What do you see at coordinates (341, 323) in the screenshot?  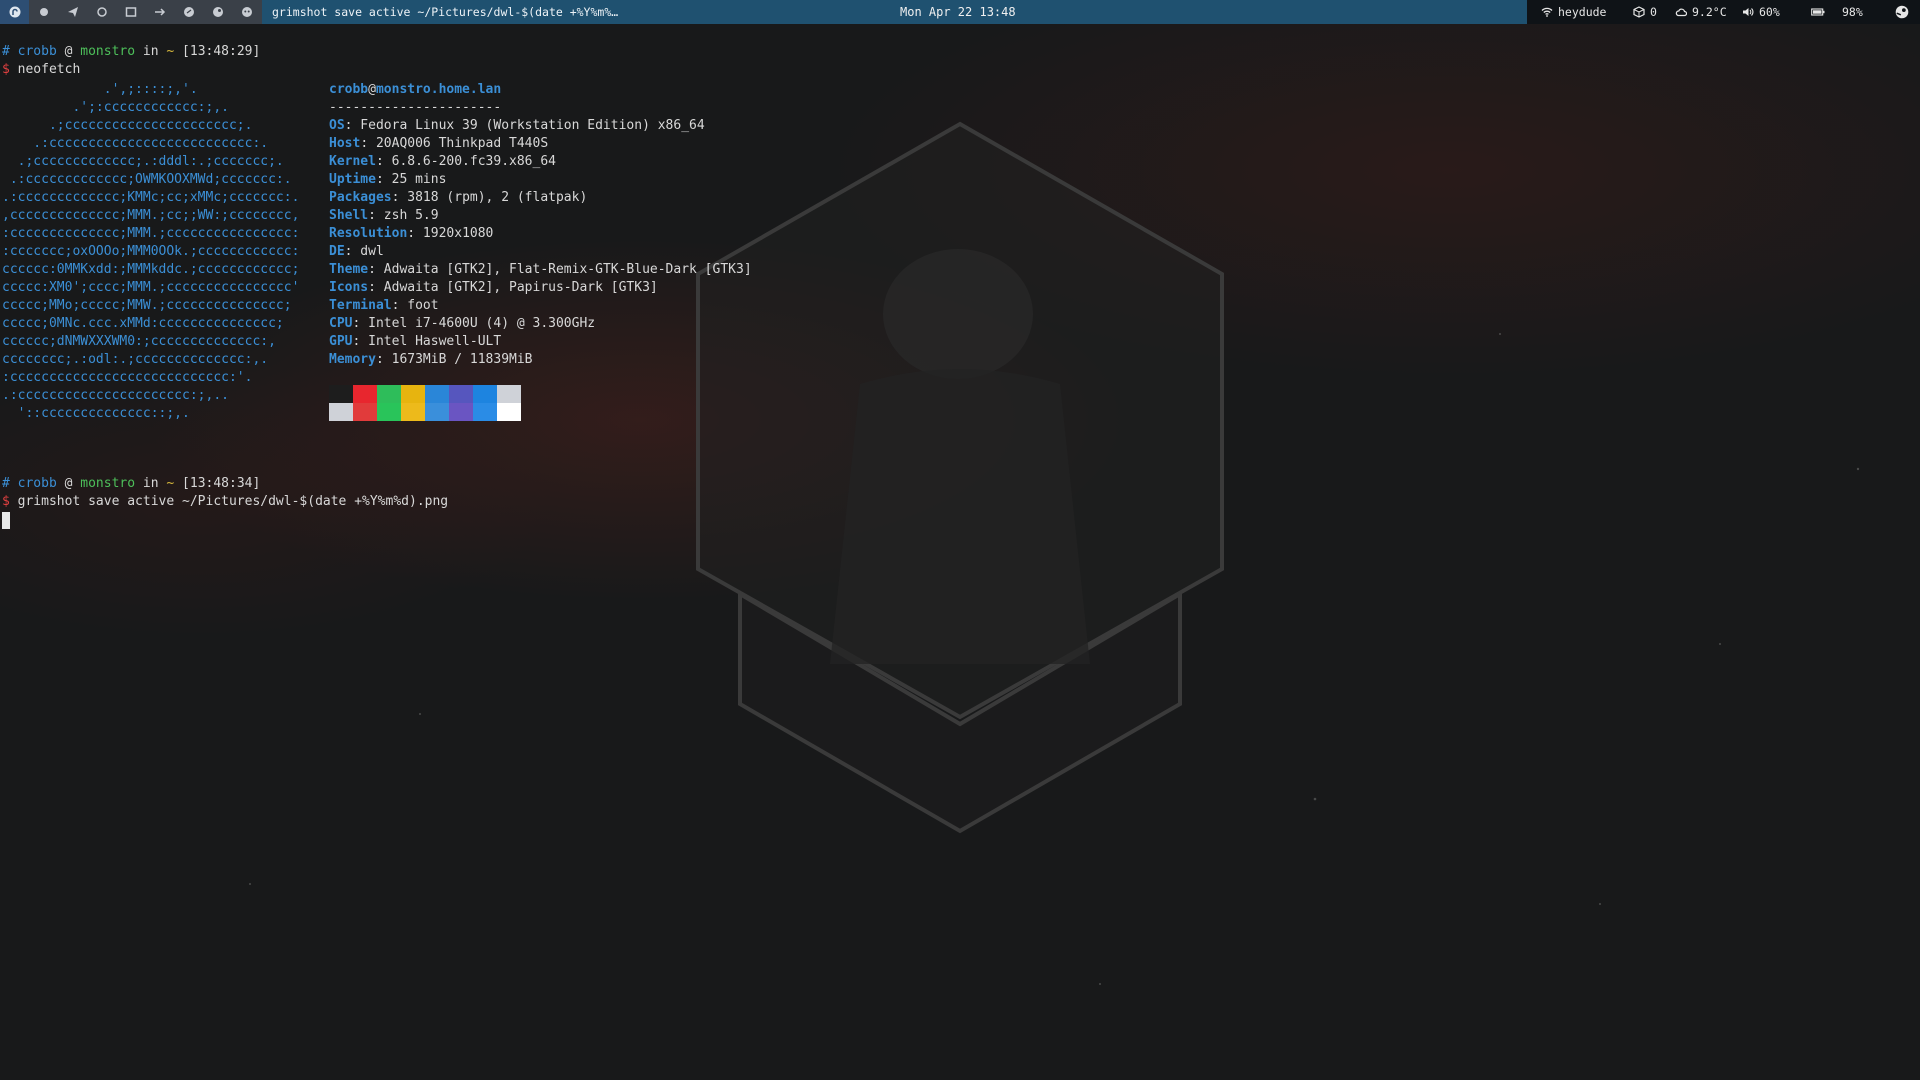 I see `info-key: CPU` at bounding box center [341, 323].